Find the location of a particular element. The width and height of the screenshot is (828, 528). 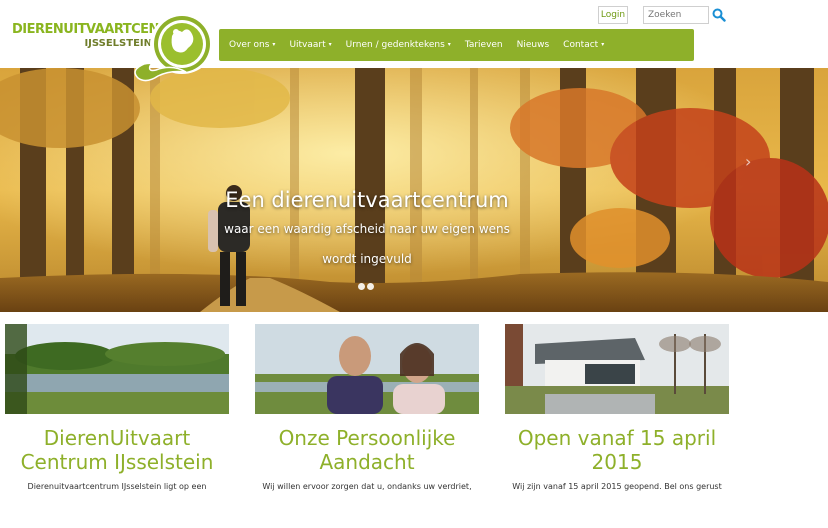

owners-portrait-image is located at coordinates (367, 369).